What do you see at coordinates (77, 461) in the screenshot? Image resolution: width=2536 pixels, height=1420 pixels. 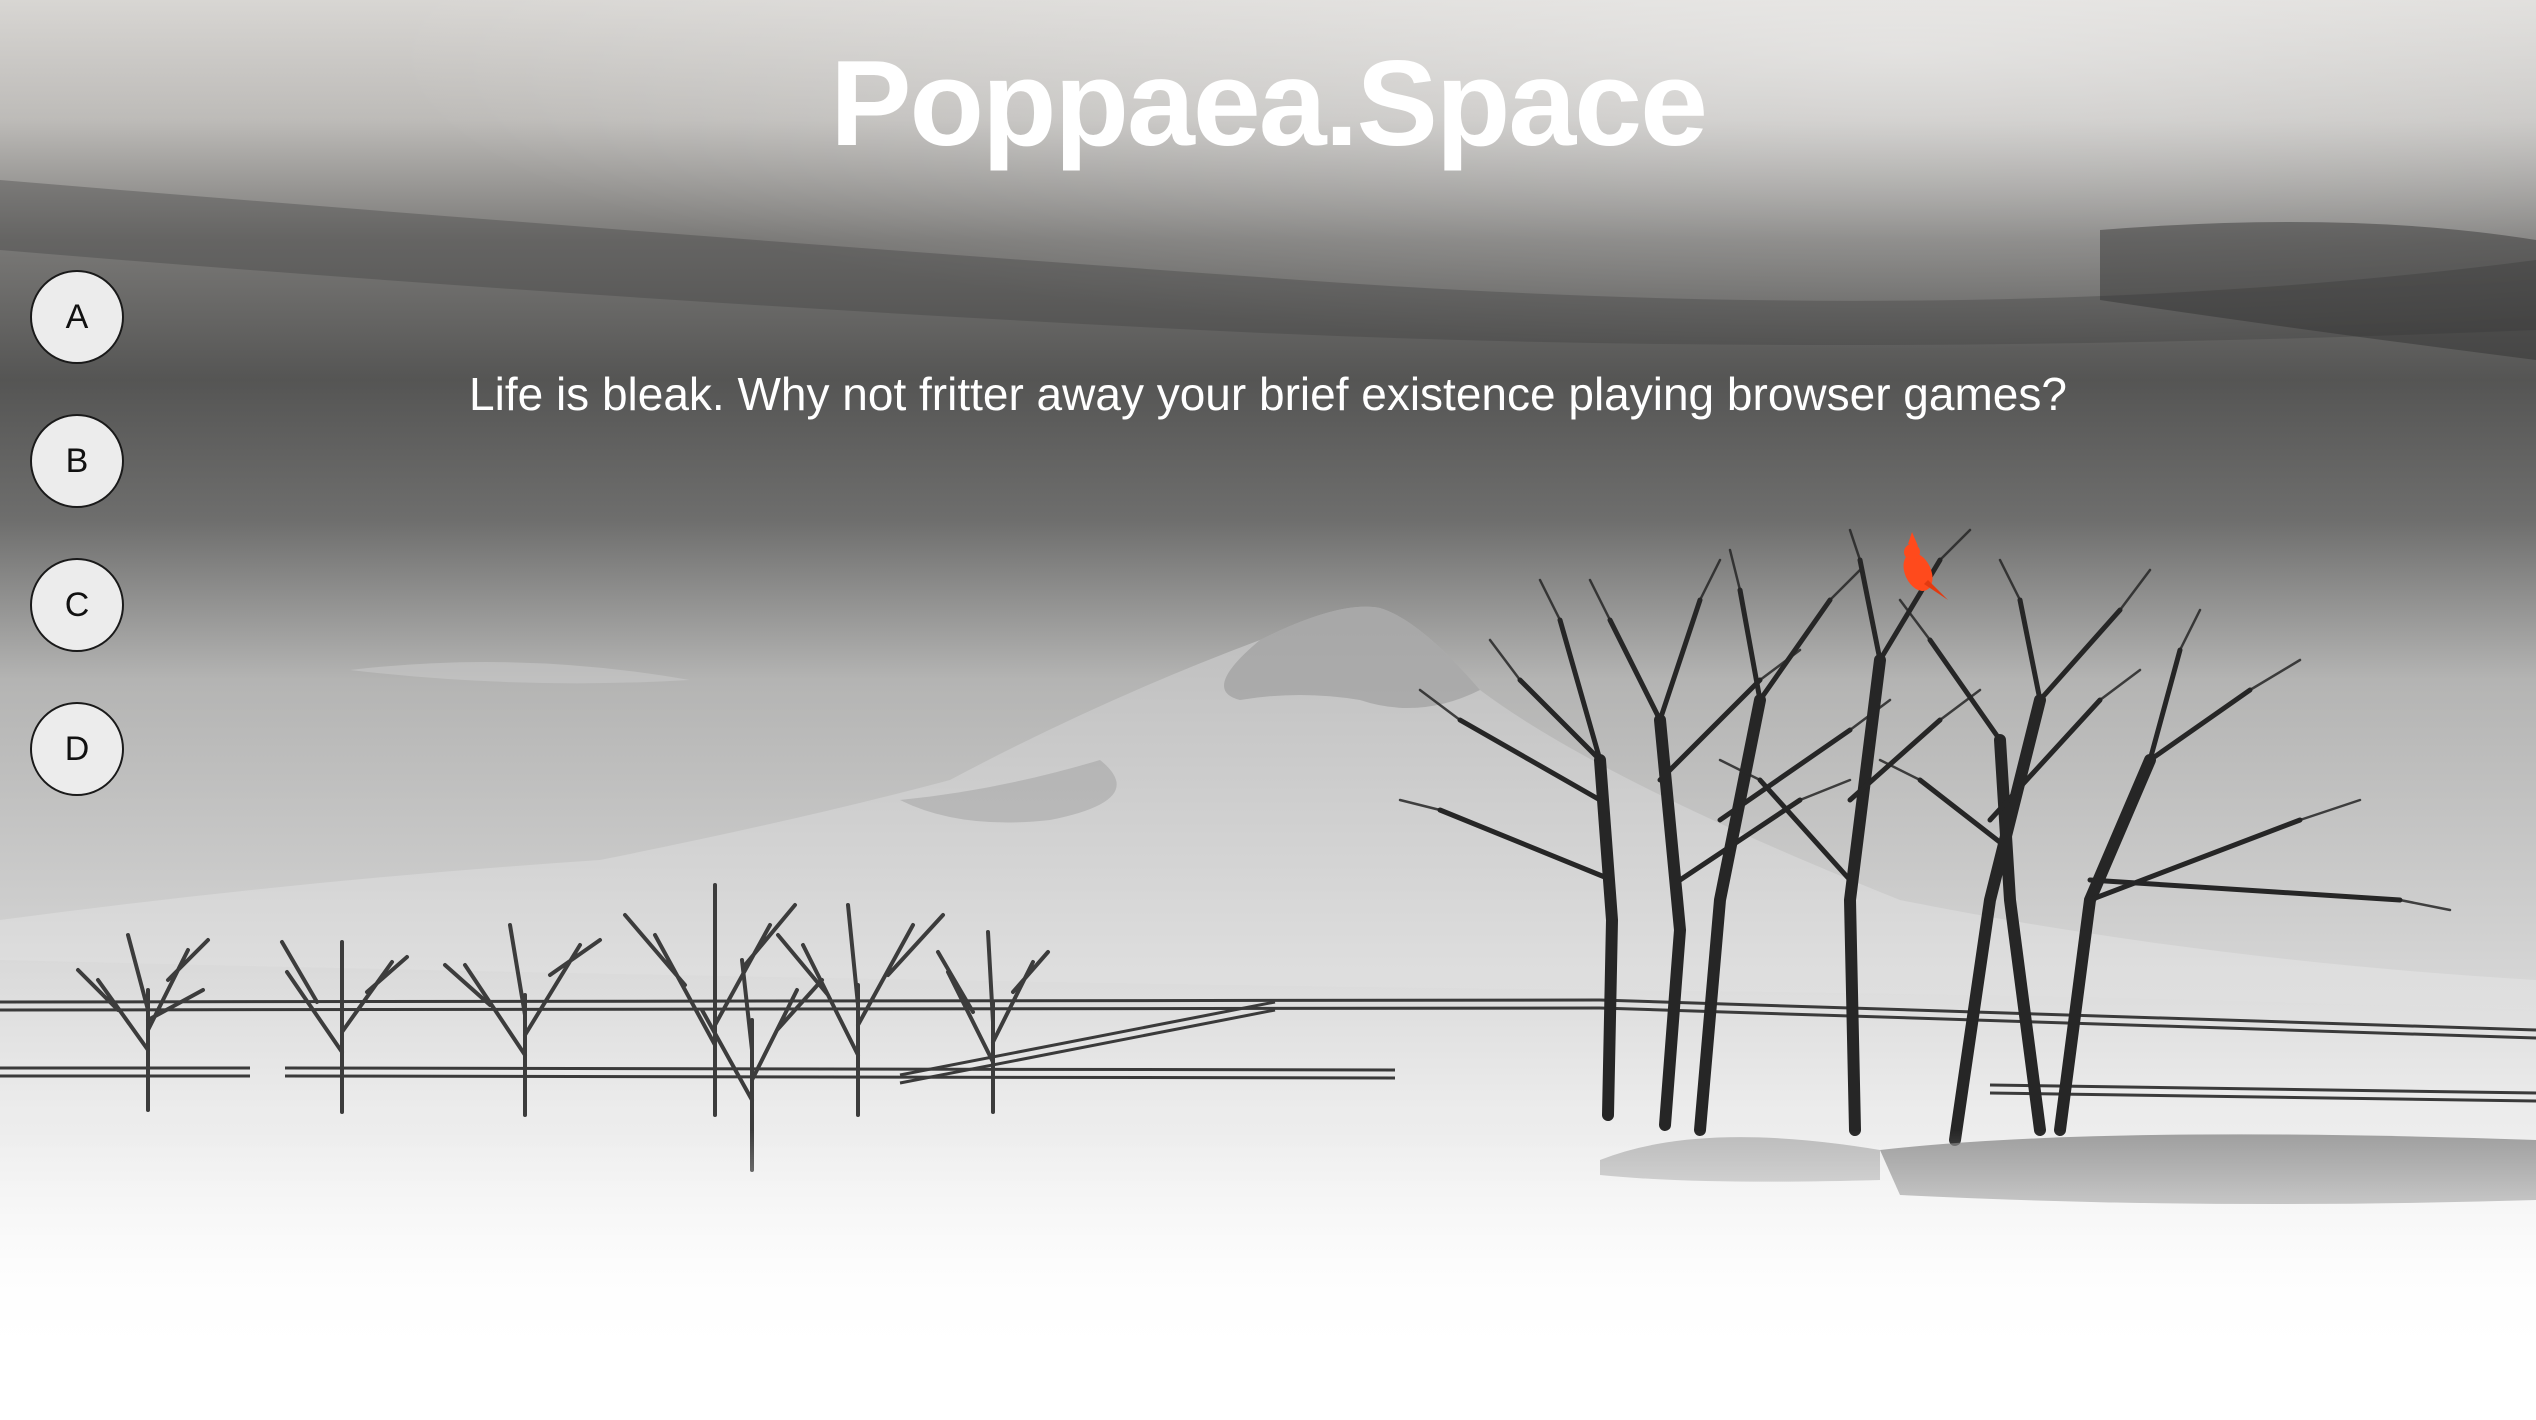 I see `nav-button-b: B` at bounding box center [77, 461].